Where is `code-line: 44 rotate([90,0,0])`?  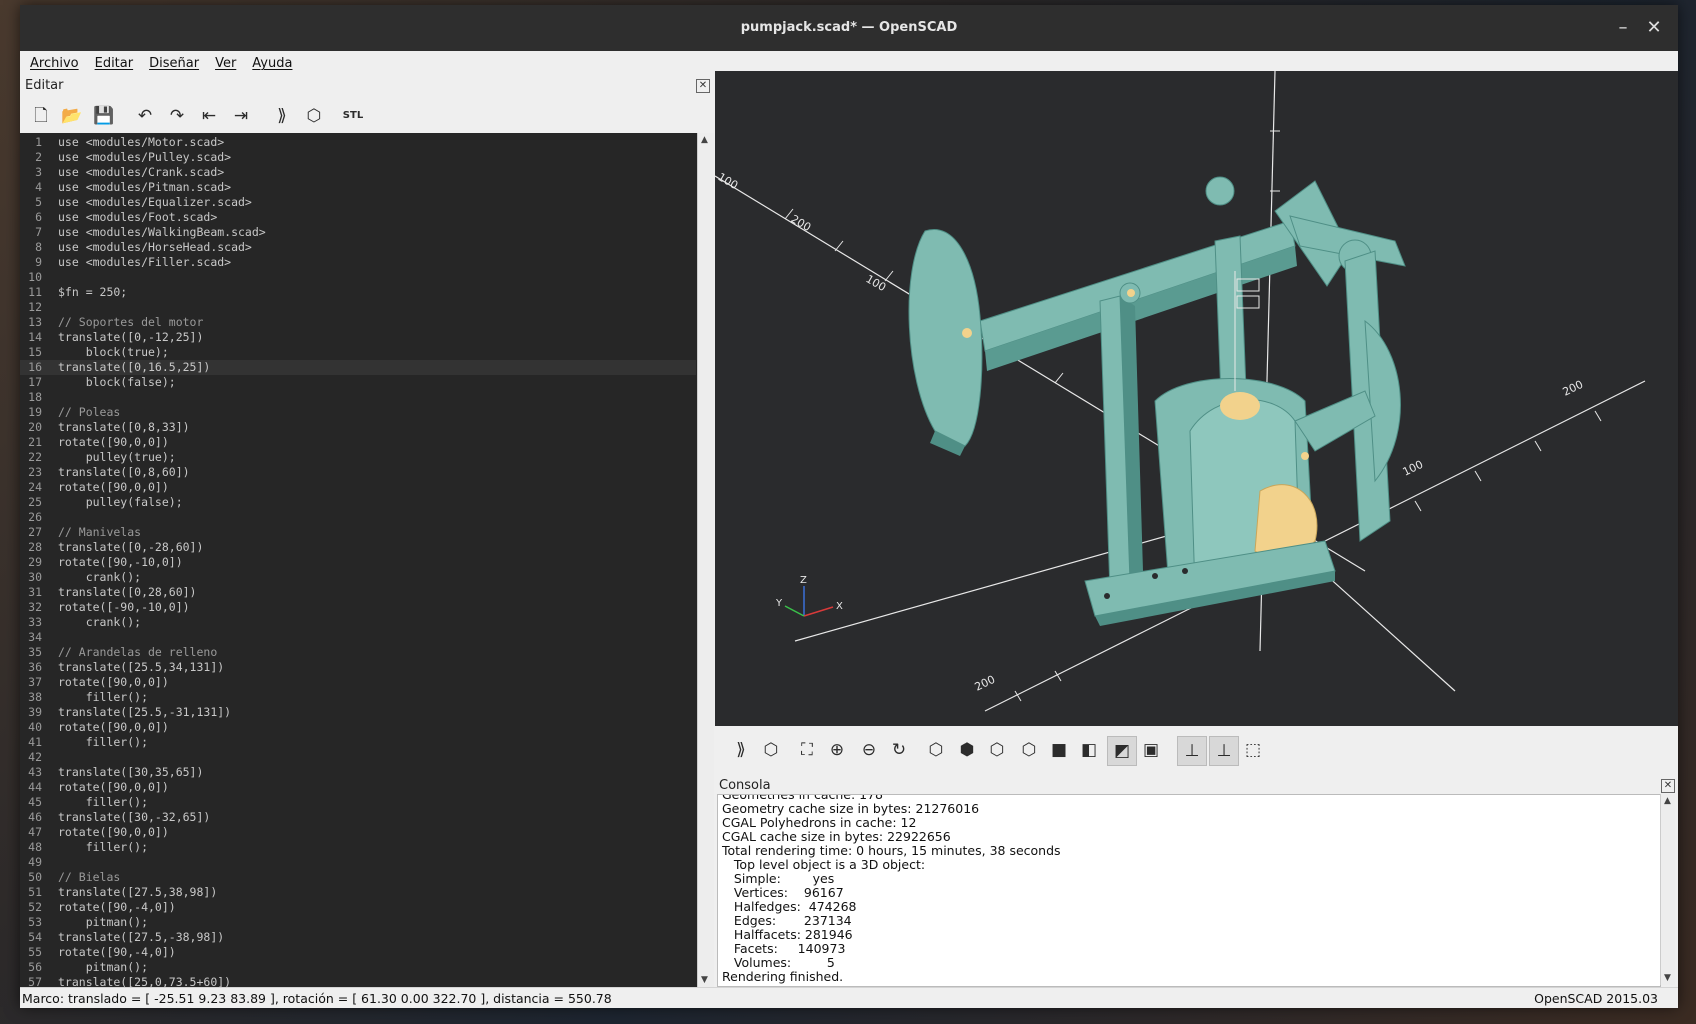
code-line: 44 rotate([90,0,0]) is located at coordinates (358, 787).